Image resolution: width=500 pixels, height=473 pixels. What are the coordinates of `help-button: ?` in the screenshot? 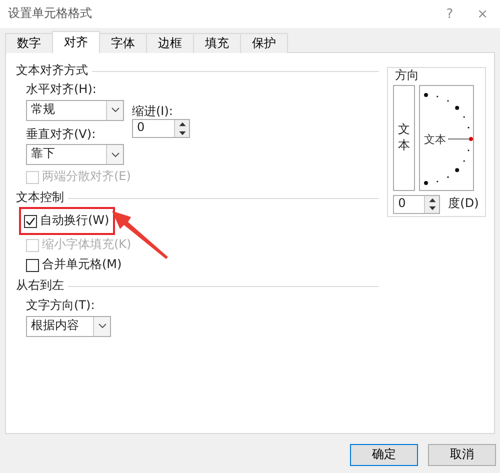 It's located at (450, 14).